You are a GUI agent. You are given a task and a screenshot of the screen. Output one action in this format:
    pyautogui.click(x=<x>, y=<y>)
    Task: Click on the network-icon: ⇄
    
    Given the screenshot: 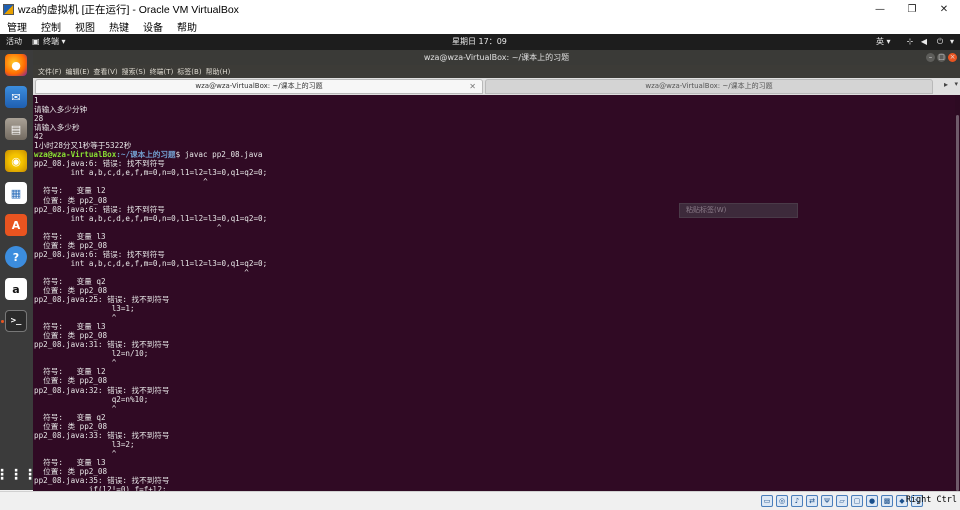 What is the action you would take?
    pyautogui.click(x=812, y=501)
    